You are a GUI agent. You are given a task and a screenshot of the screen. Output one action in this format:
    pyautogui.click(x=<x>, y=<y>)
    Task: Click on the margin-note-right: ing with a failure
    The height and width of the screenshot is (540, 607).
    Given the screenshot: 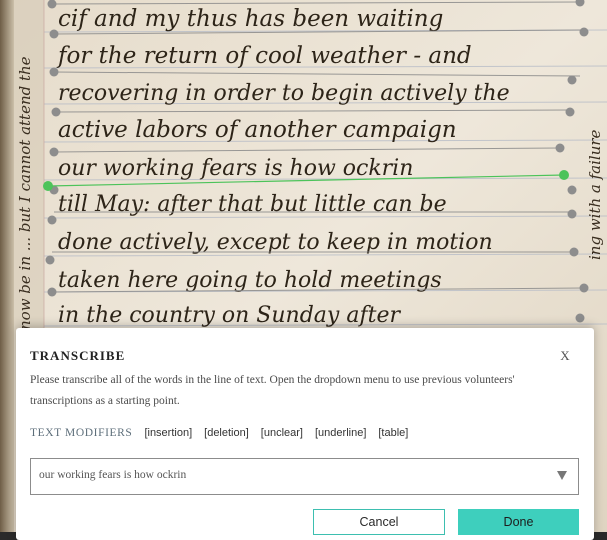 What is the action you would take?
    pyautogui.click(x=595, y=194)
    